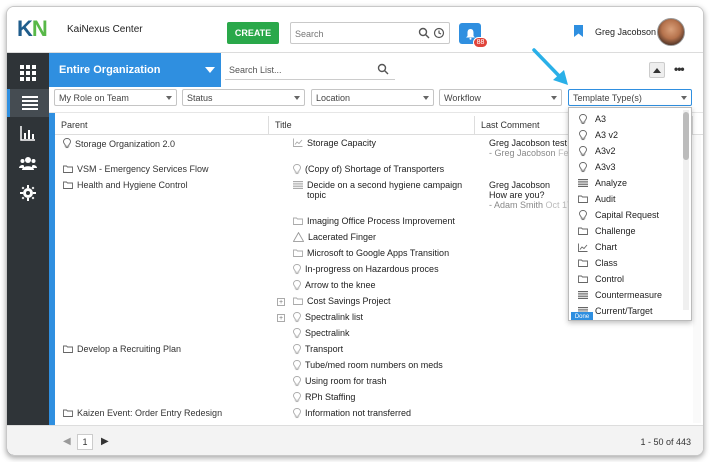 This screenshot has width=710, height=462. Describe the element at coordinates (665, 442) in the screenshot. I see `result-range: 1 - 50 of 443` at that location.